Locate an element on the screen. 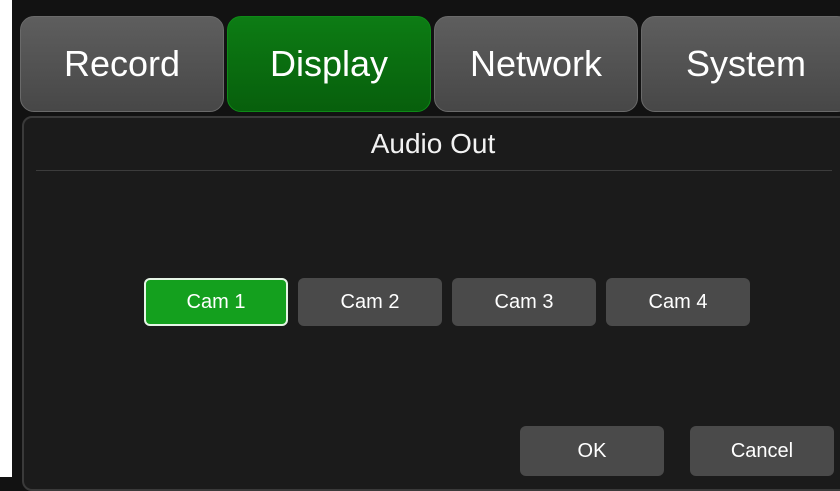  title-divider is located at coordinates (434, 170).